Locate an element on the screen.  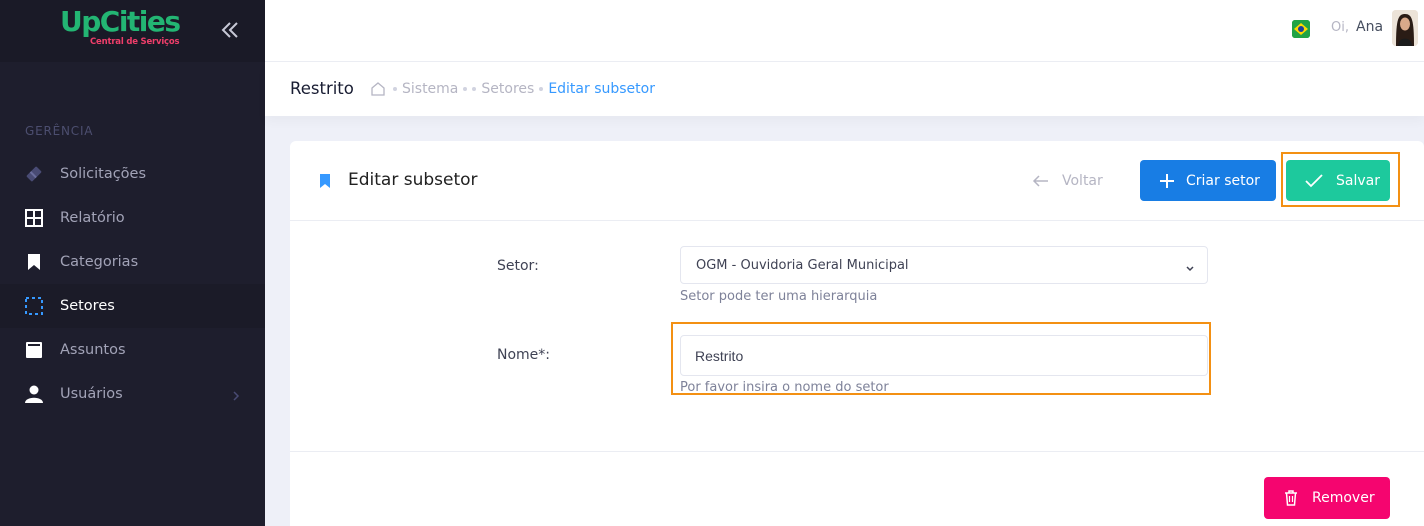
trash-icon is located at coordinates (1291, 498).